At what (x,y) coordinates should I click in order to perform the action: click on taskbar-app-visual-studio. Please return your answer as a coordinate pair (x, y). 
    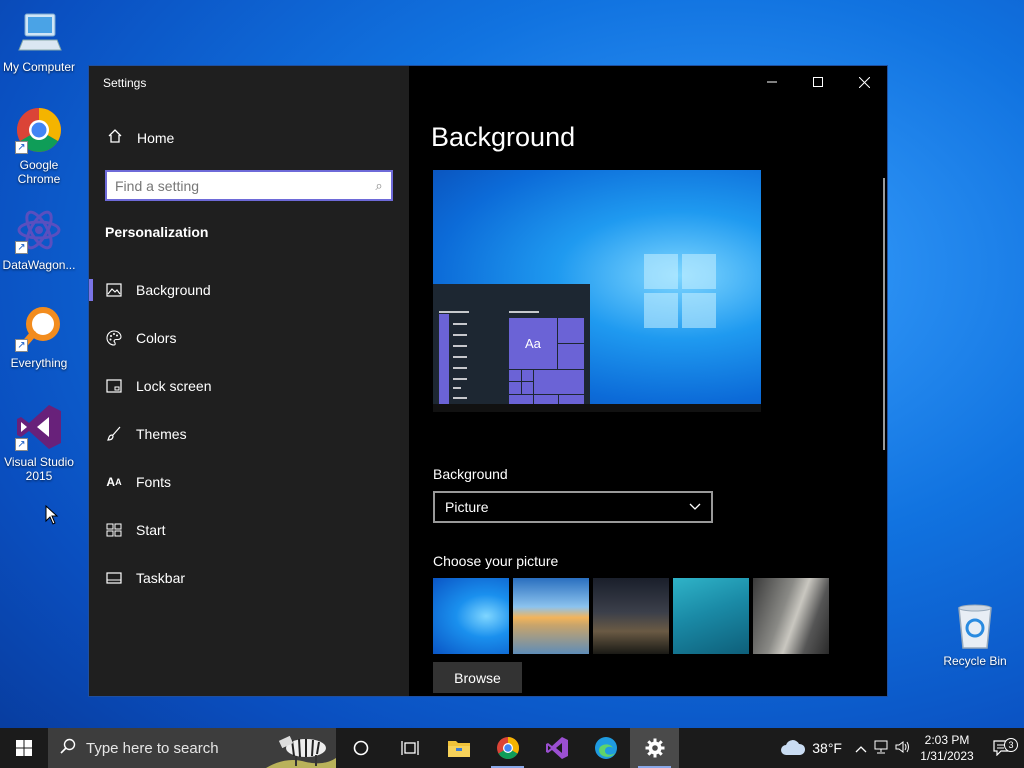
    Looking at the image, I should click on (556, 748).